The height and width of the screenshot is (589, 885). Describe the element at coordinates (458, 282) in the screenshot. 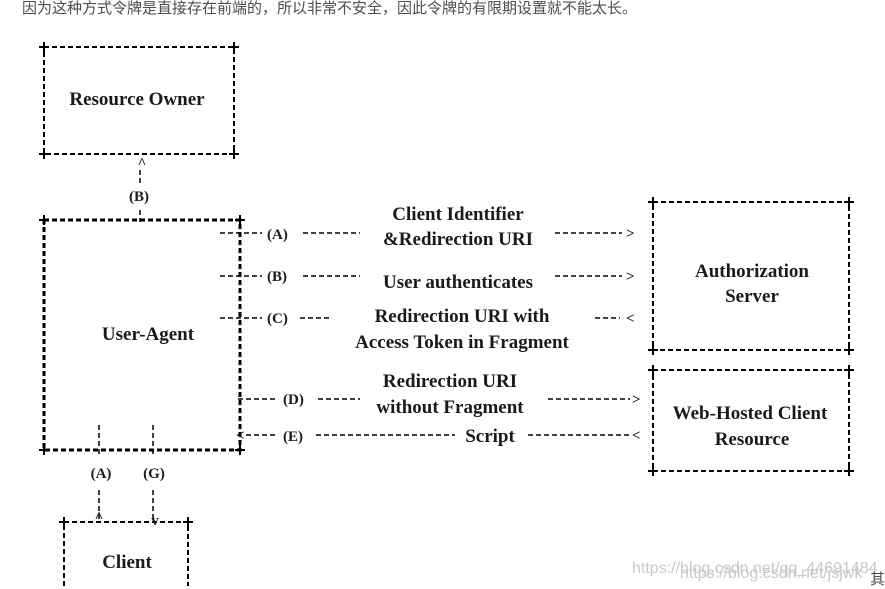

I see `svg-text: User authenticates` at that location.